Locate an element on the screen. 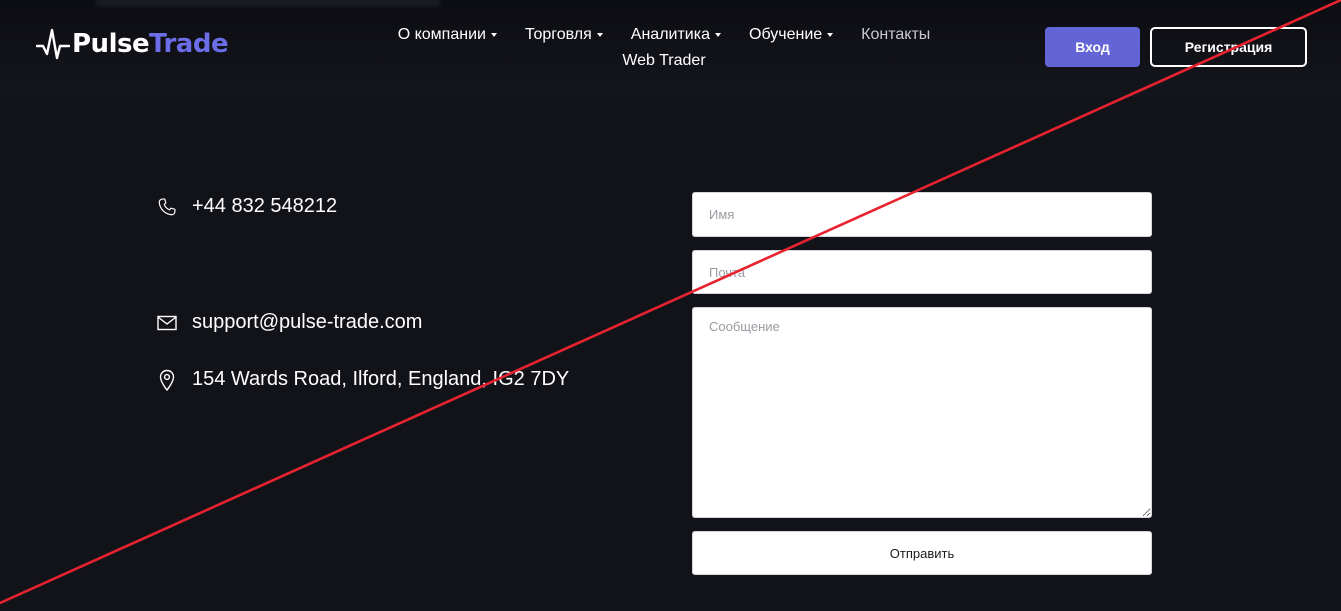  nav-item-about: О компании is located at coordinates (447, 35).